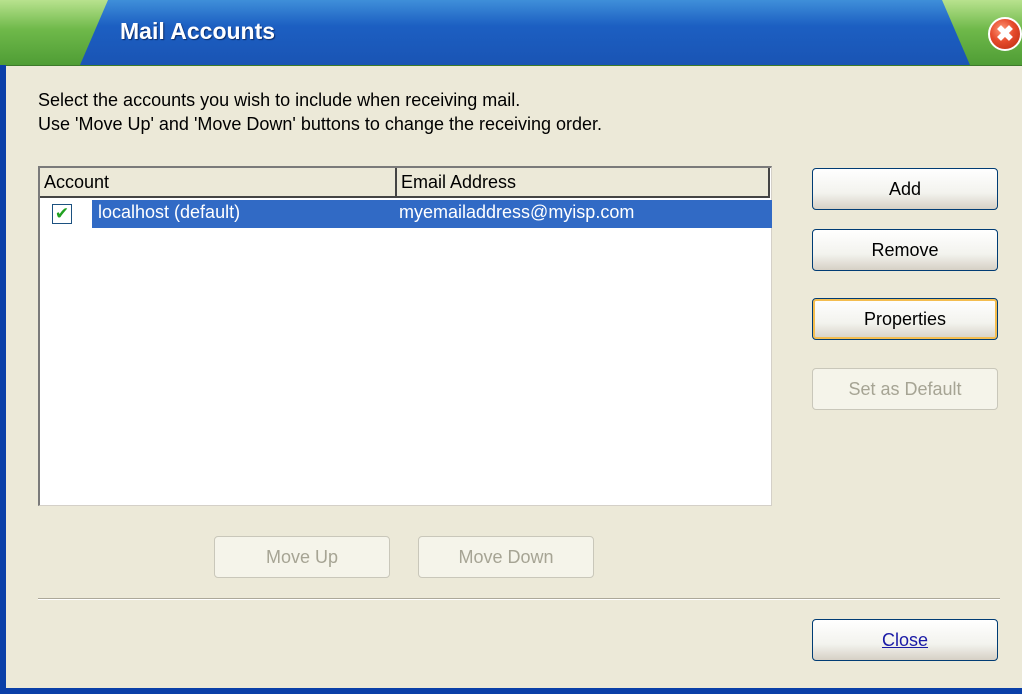 The width and height of the screenshot is (1022, 694). I want to click on checkmark-icon: ✔, so click(62, 214).